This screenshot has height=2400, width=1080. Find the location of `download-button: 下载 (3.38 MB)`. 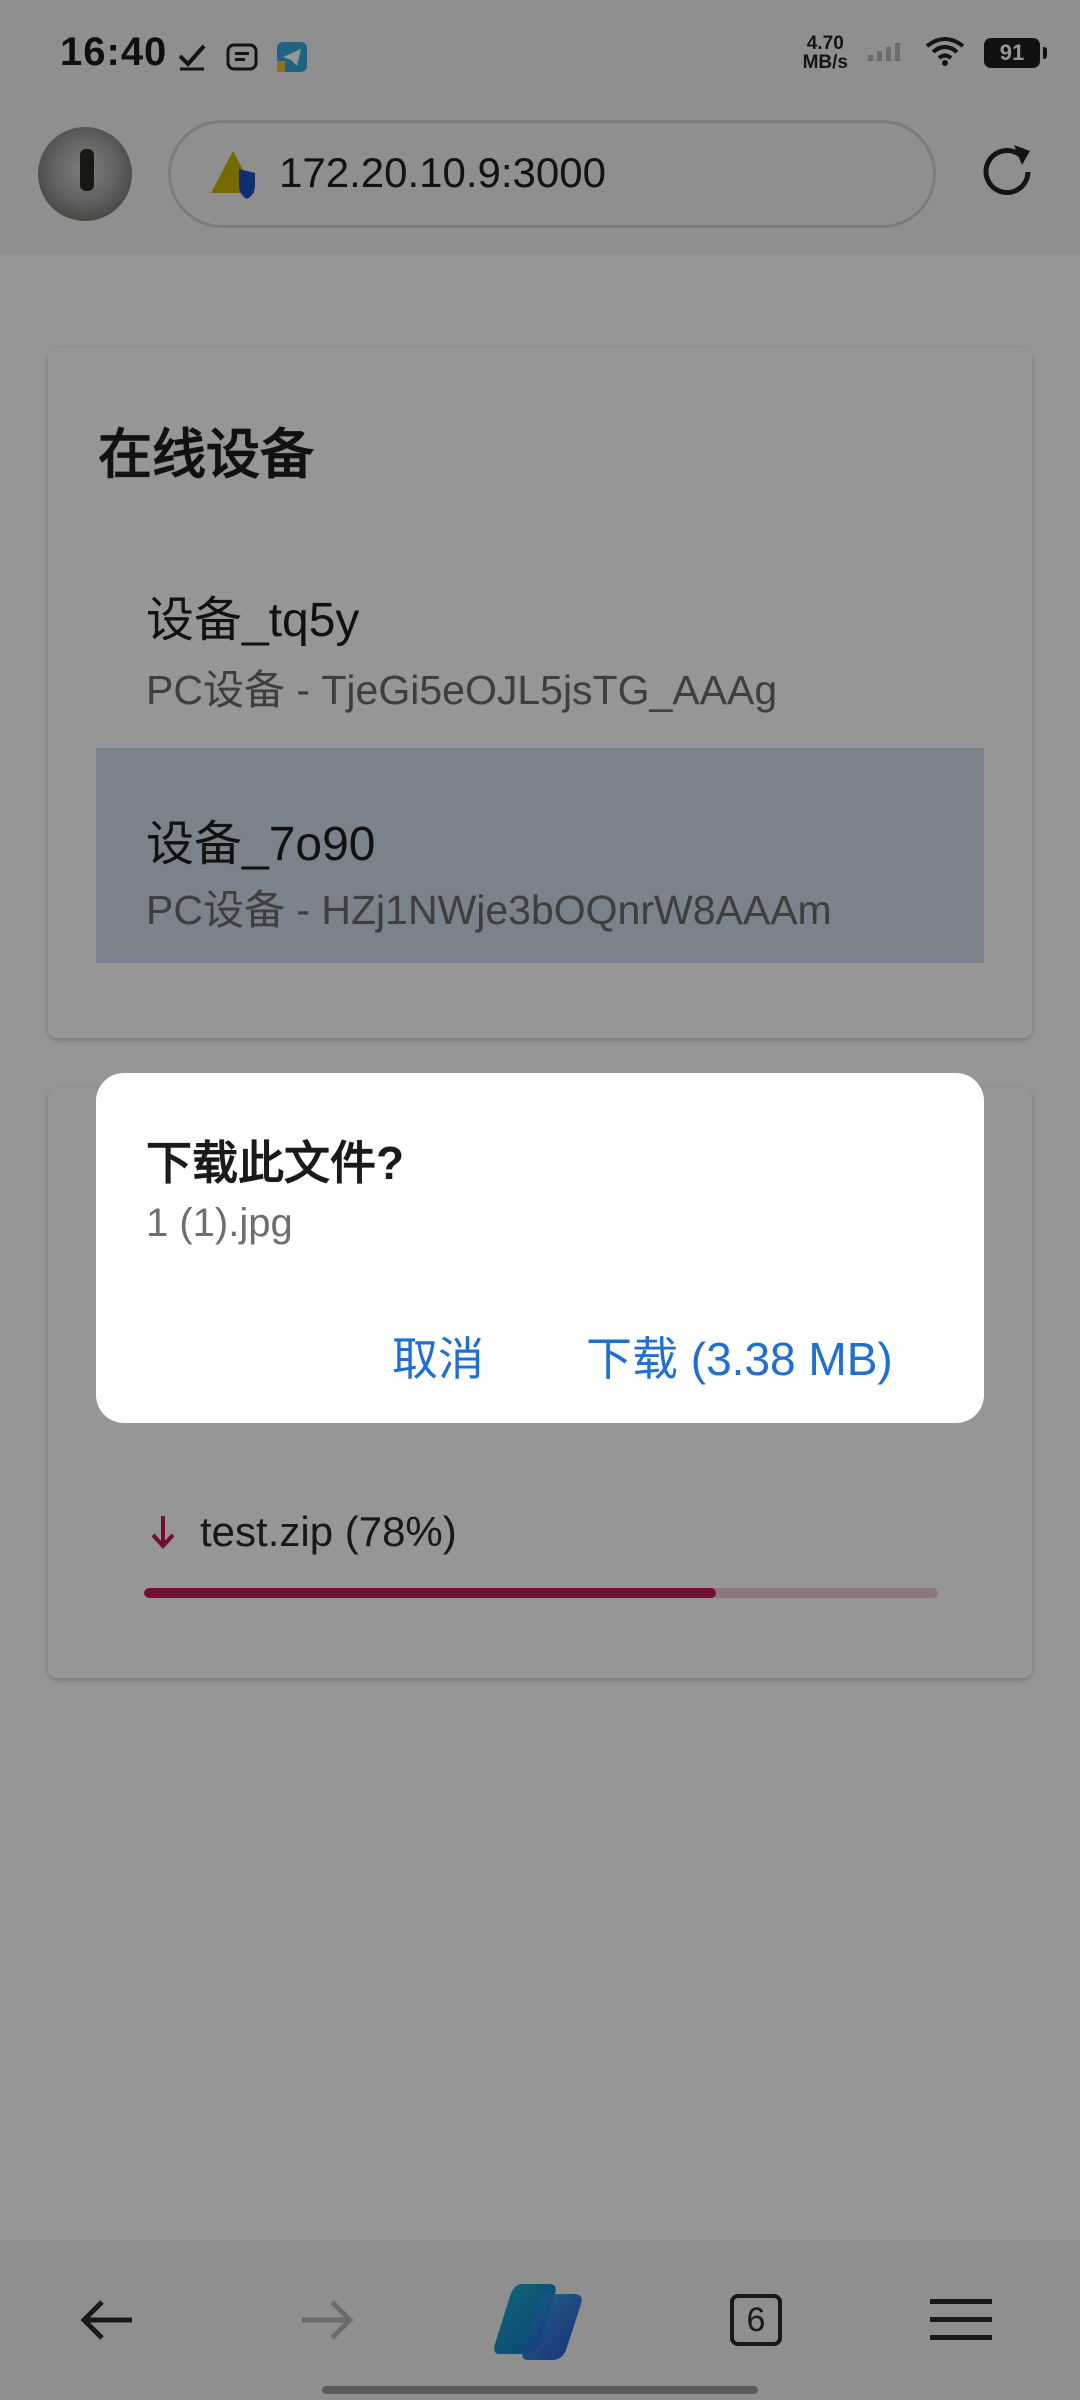

download-button: 下载 (3.38 MB) is located at coordinates (739, 1356).